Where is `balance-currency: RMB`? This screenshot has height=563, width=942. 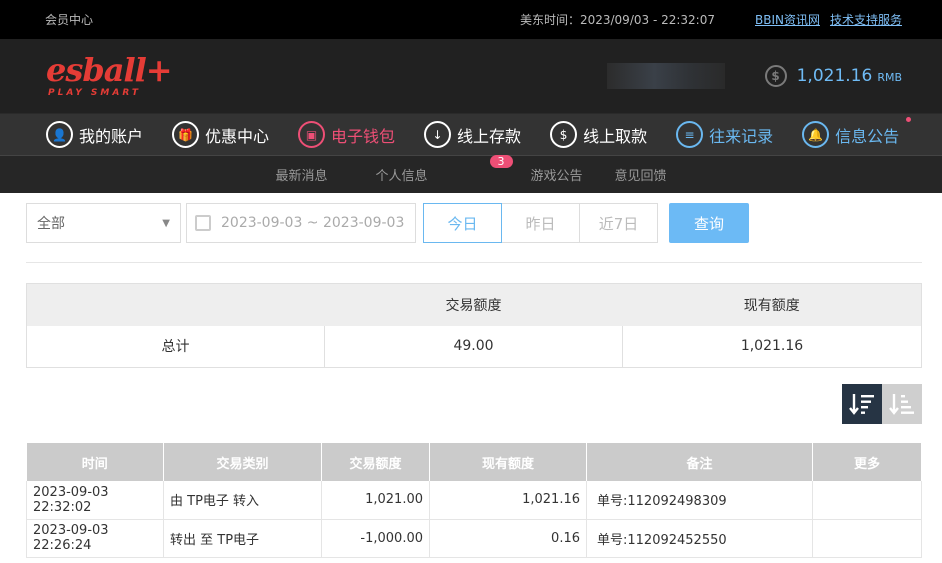
balance-currency: RMB is located at coordinates (889, 77).